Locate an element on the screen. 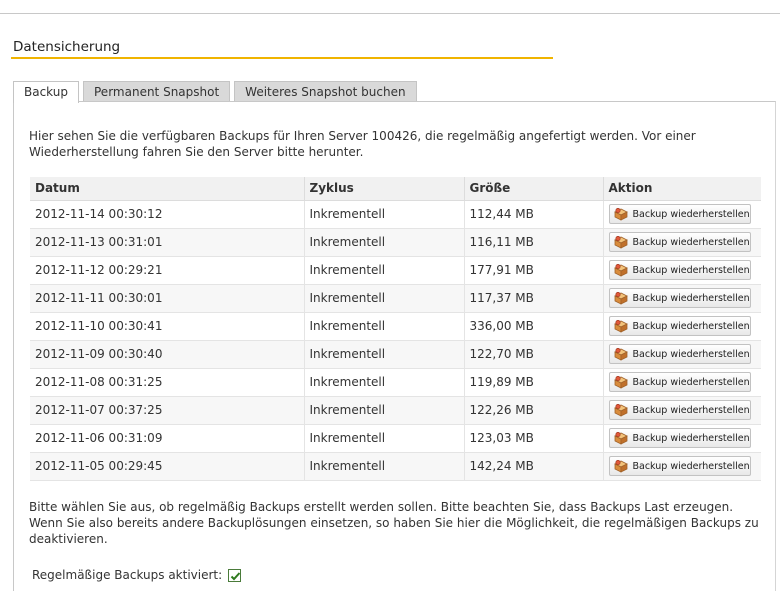 This screenshot has height=591, width=780. backup-date-cell: 2012-11-14 00:30:12 is located at coordinates (167, 214).